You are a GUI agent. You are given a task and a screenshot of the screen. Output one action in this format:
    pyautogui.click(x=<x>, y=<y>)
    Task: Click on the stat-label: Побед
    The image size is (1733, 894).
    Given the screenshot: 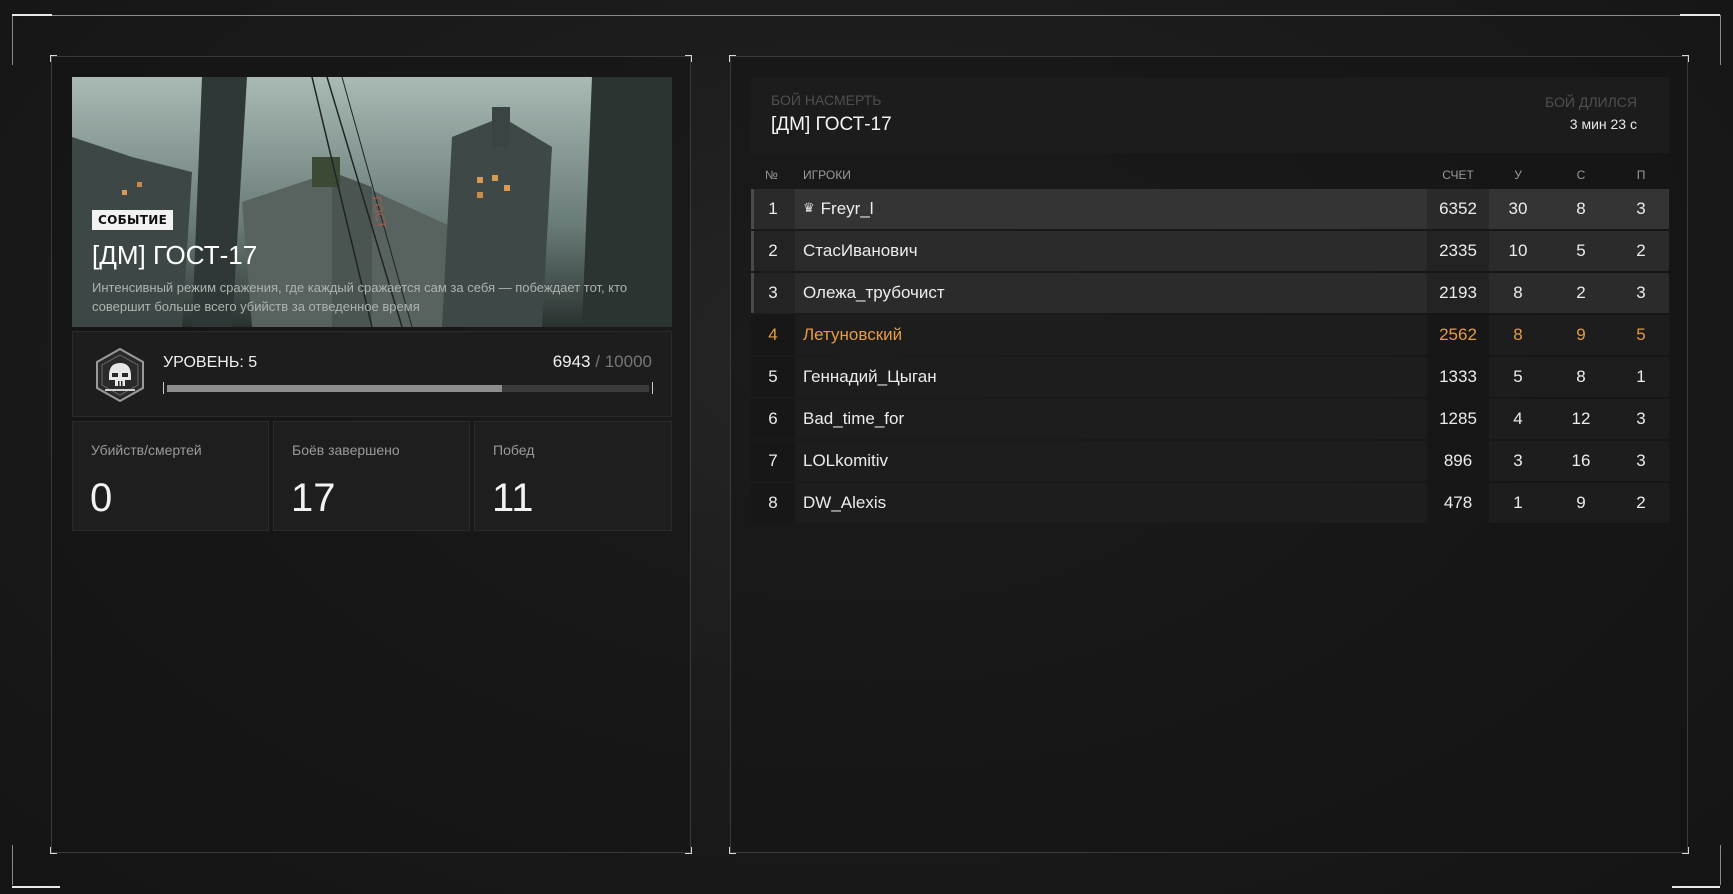 What is the action you would take?
    pyautogui.click(x=514, y=450)
    